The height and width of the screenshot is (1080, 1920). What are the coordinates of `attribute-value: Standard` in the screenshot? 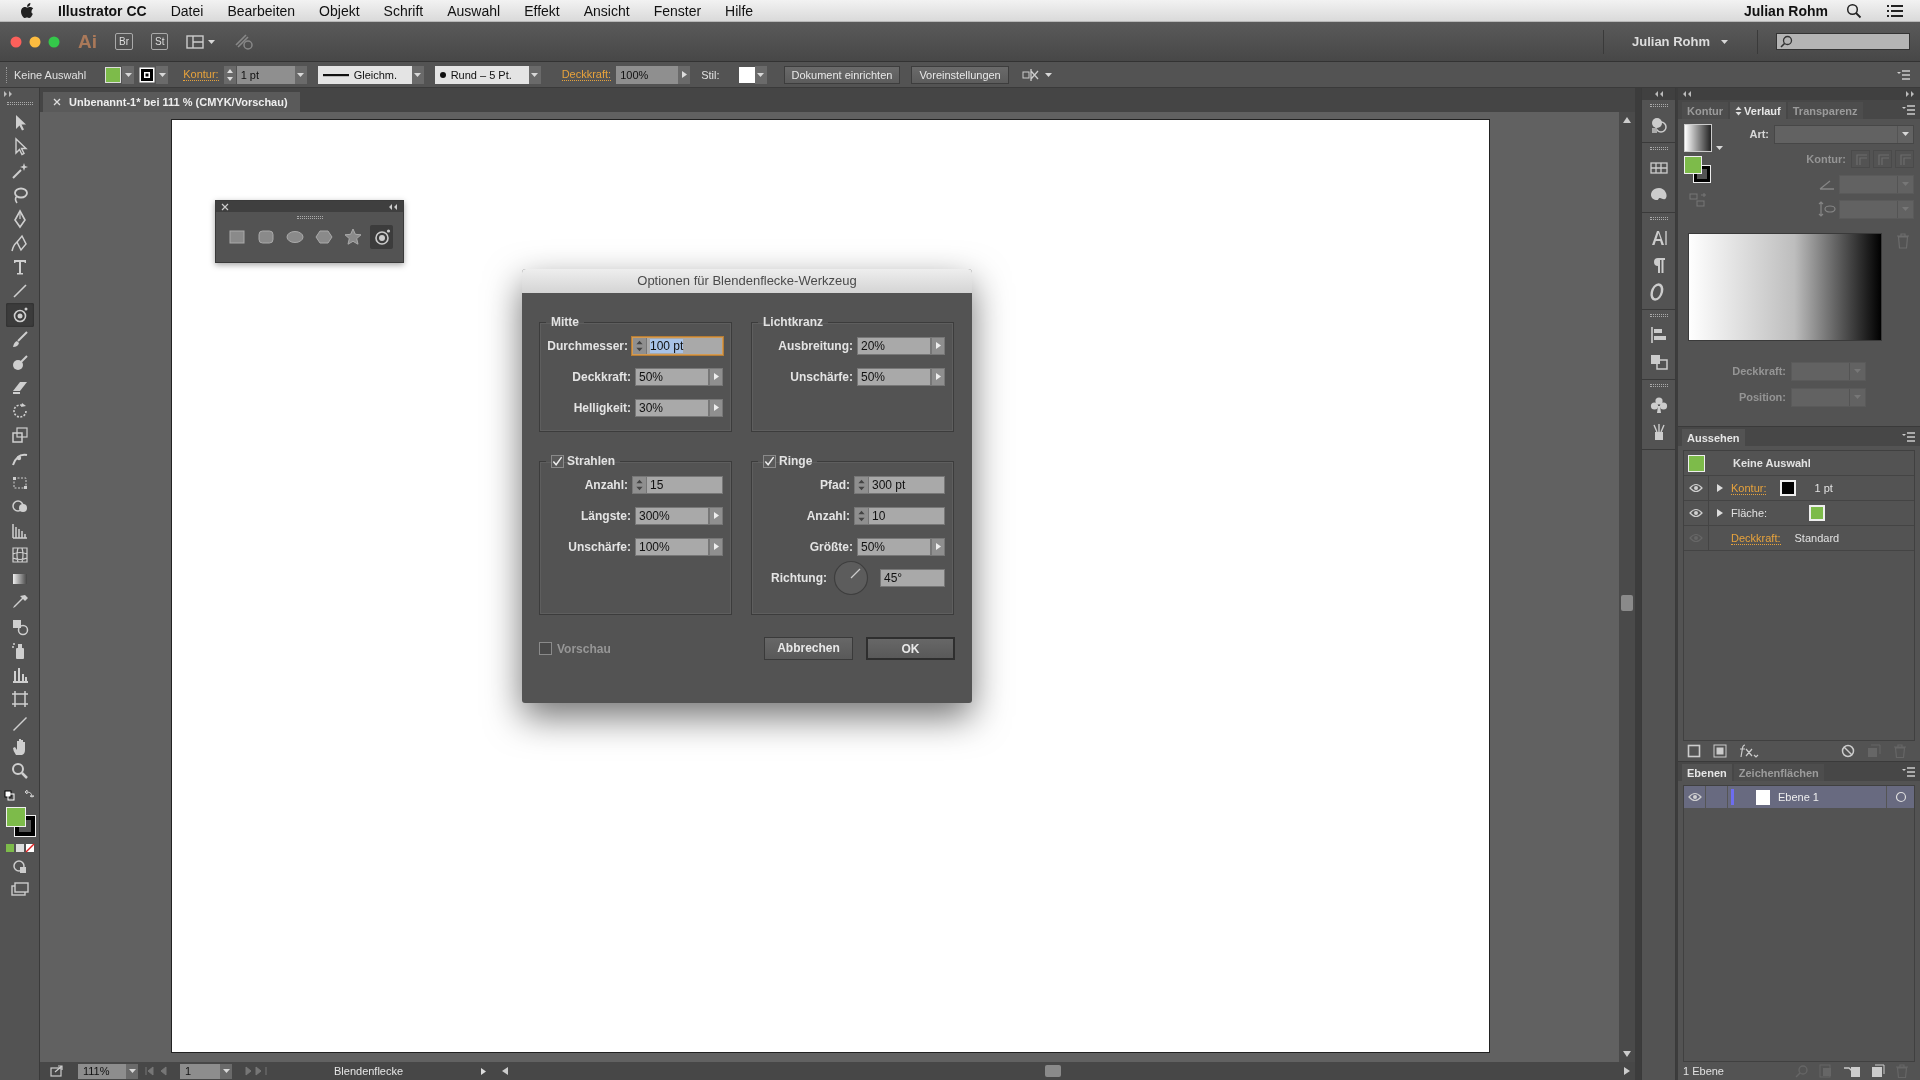 It's located at (1817, 538).